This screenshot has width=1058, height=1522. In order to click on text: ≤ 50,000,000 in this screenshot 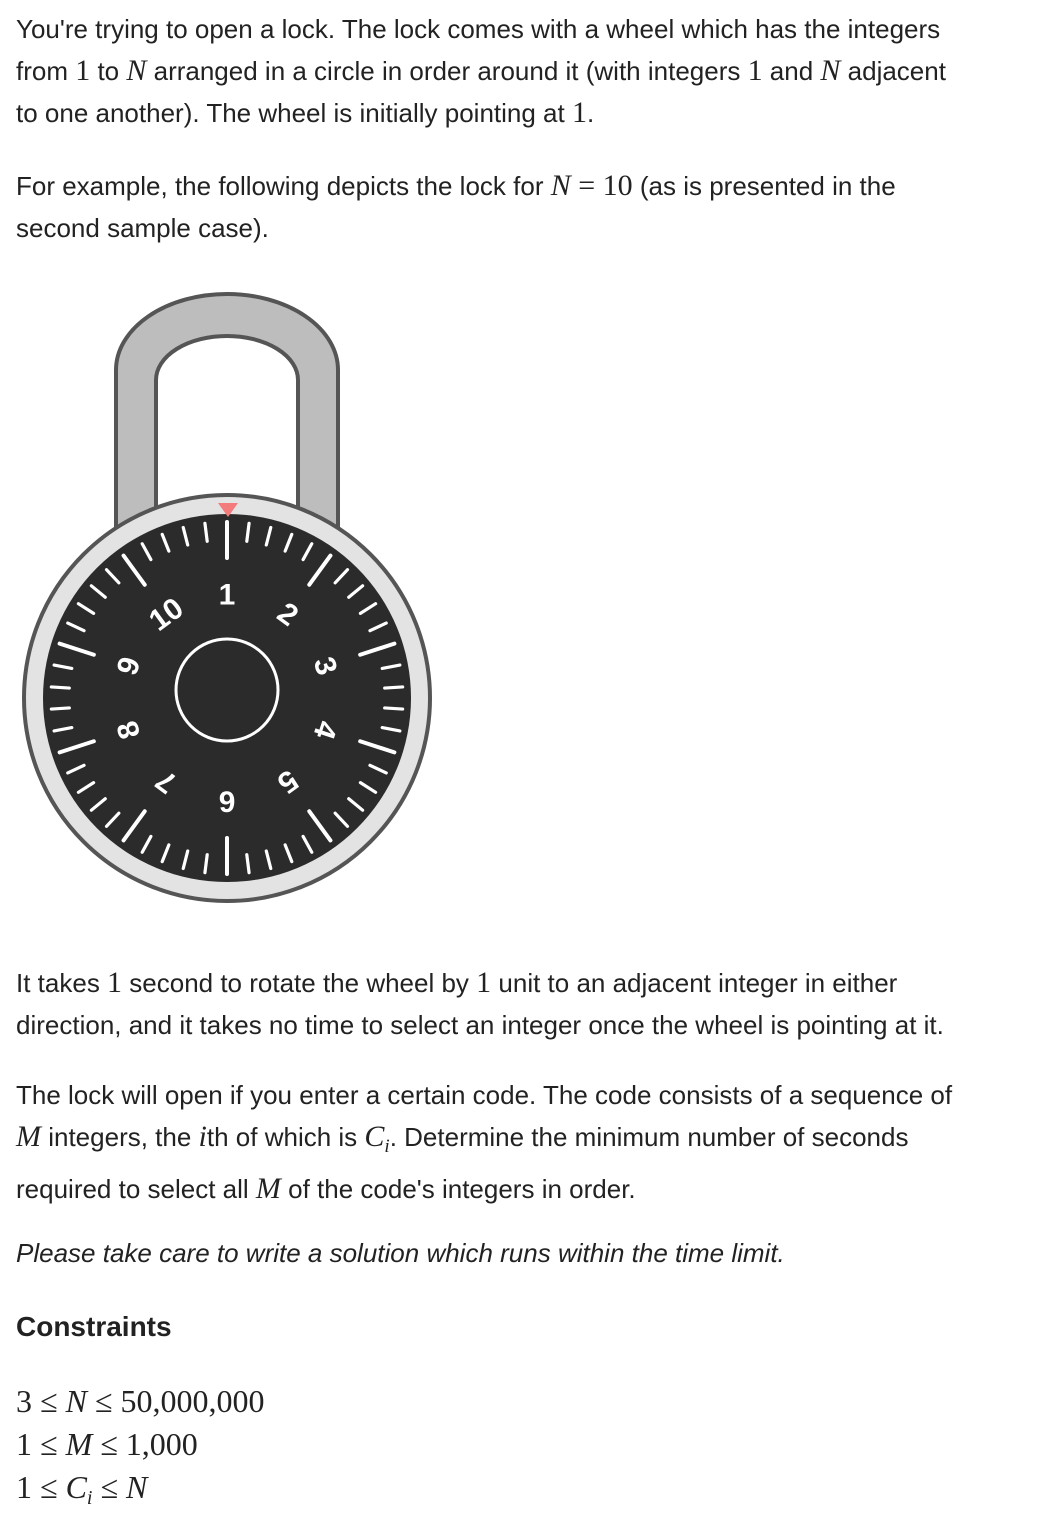, I will do `click(175, 1401)`.